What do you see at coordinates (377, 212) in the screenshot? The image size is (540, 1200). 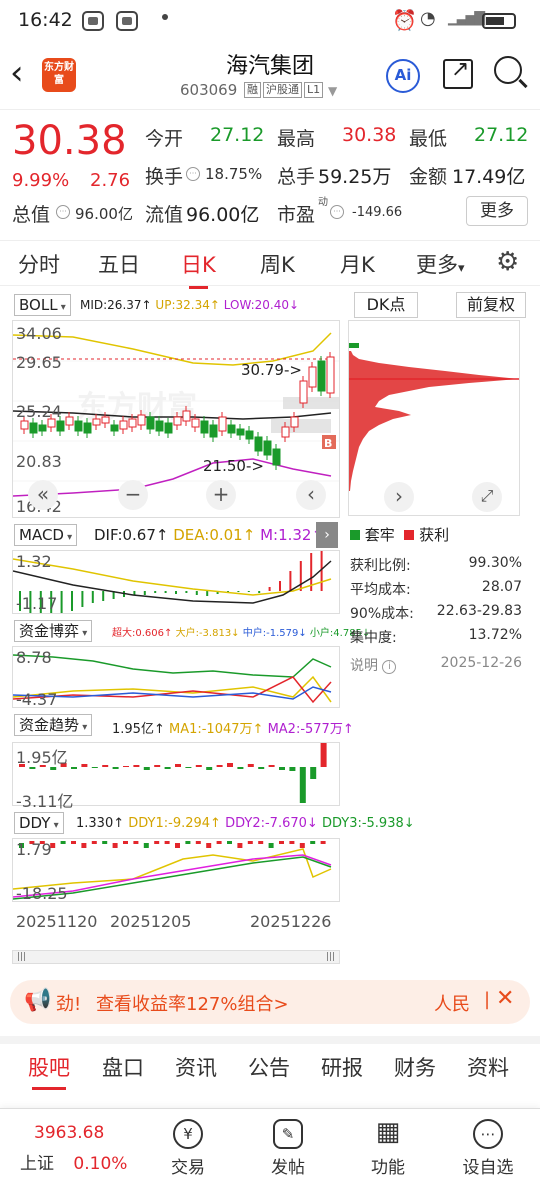 I see `pe-value: -149.66` at bounding box center [377, 212].